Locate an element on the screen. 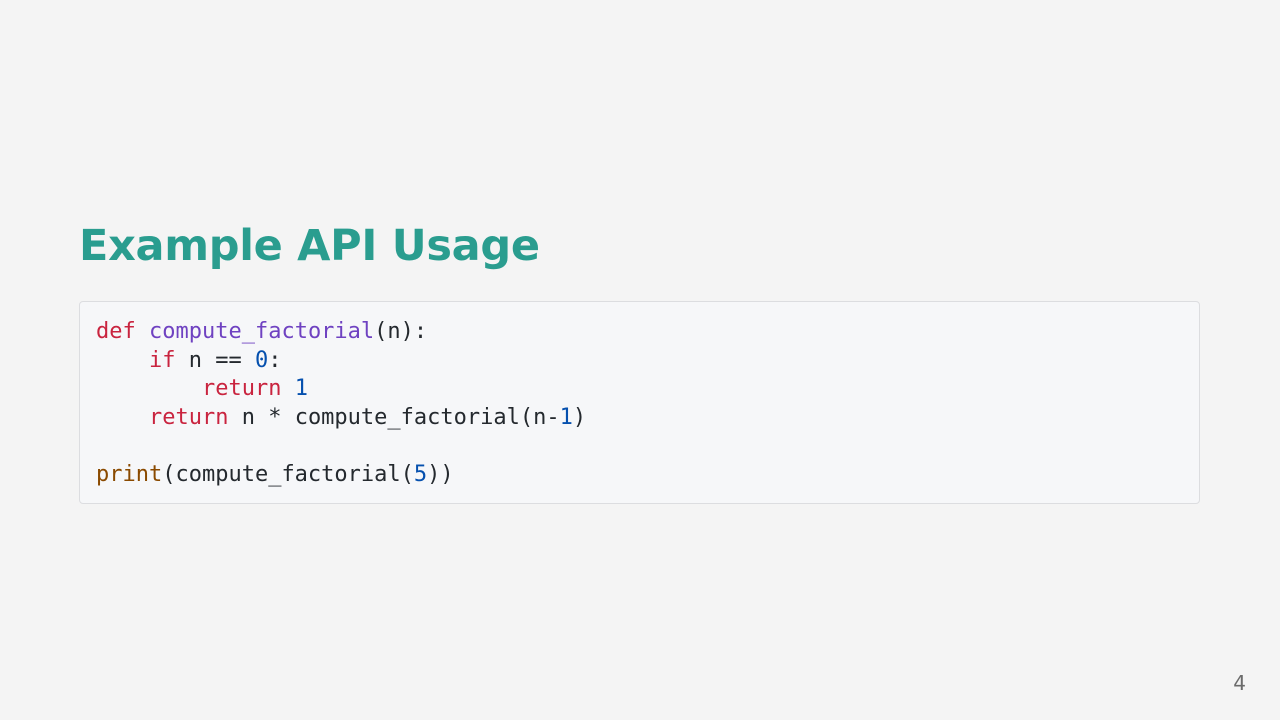 The image size is (1280, 720). code-token-function: compute_factorial is located at coordinates (262, 331).